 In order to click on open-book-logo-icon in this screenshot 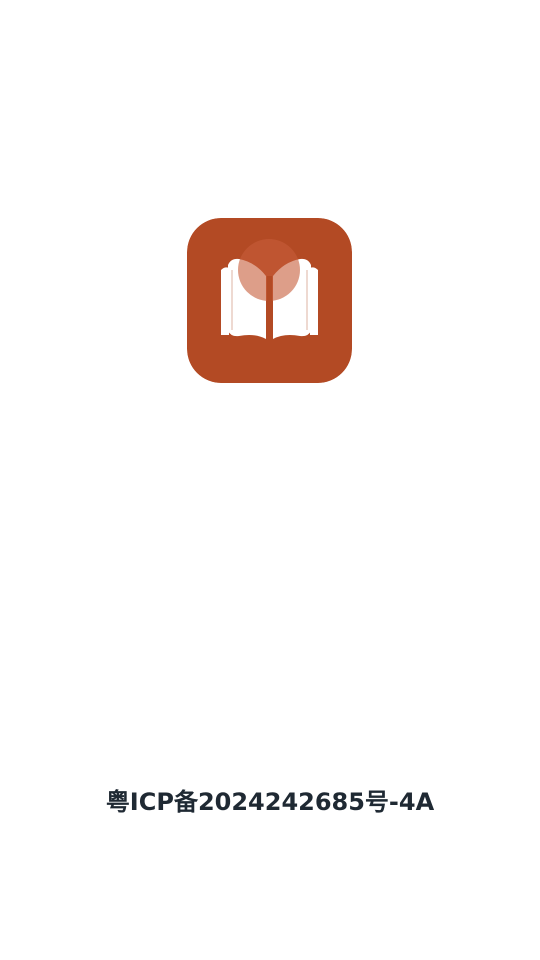, I will do `click(269, 300)`.